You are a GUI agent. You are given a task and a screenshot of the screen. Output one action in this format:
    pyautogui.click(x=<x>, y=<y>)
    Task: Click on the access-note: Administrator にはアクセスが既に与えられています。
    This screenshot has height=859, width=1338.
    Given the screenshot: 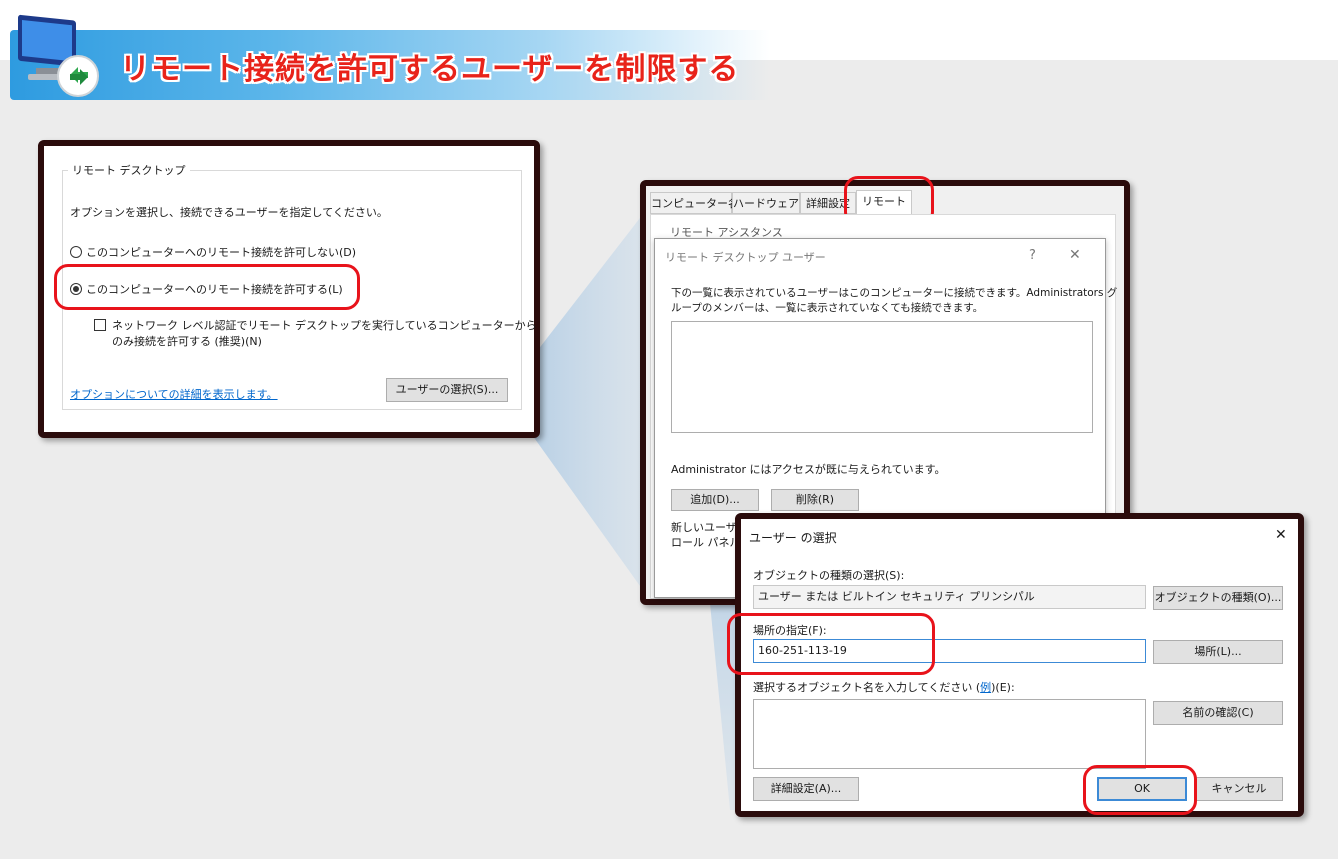 What is the action you would take?
    pyautogui.click(x=808, y=469)
    